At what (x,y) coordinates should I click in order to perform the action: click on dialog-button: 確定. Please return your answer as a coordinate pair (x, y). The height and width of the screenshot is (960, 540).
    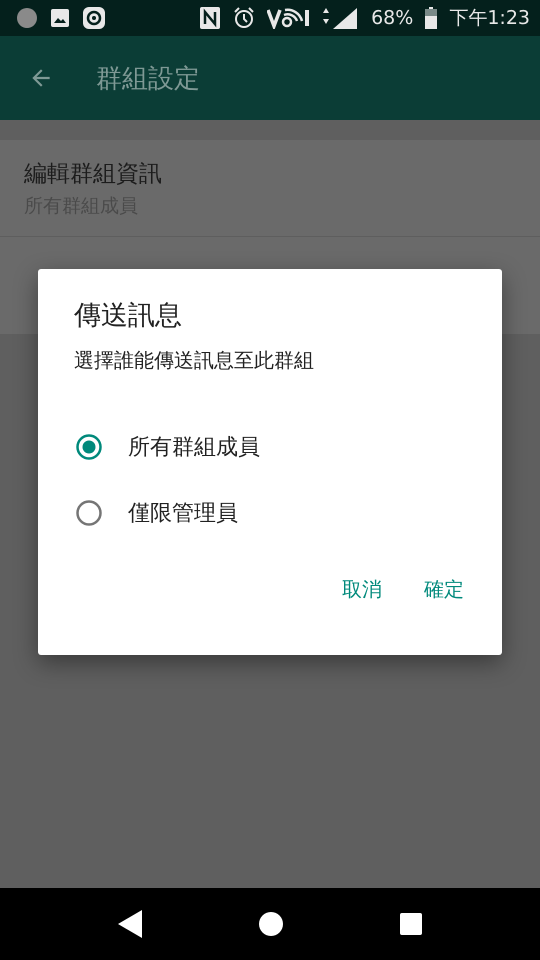
    Looking at the image, I should click on (444, 589).